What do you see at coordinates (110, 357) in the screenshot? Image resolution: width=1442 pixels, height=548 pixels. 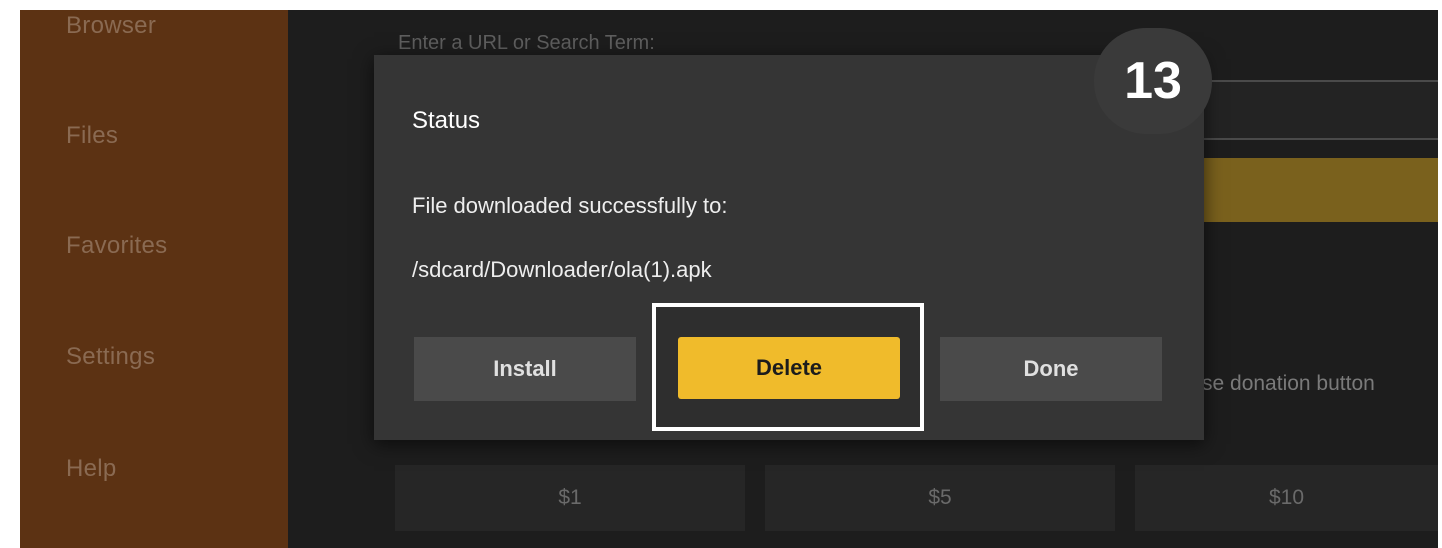 I see `sidebar-item-settings: Settings` at bounding box center [110, 357].